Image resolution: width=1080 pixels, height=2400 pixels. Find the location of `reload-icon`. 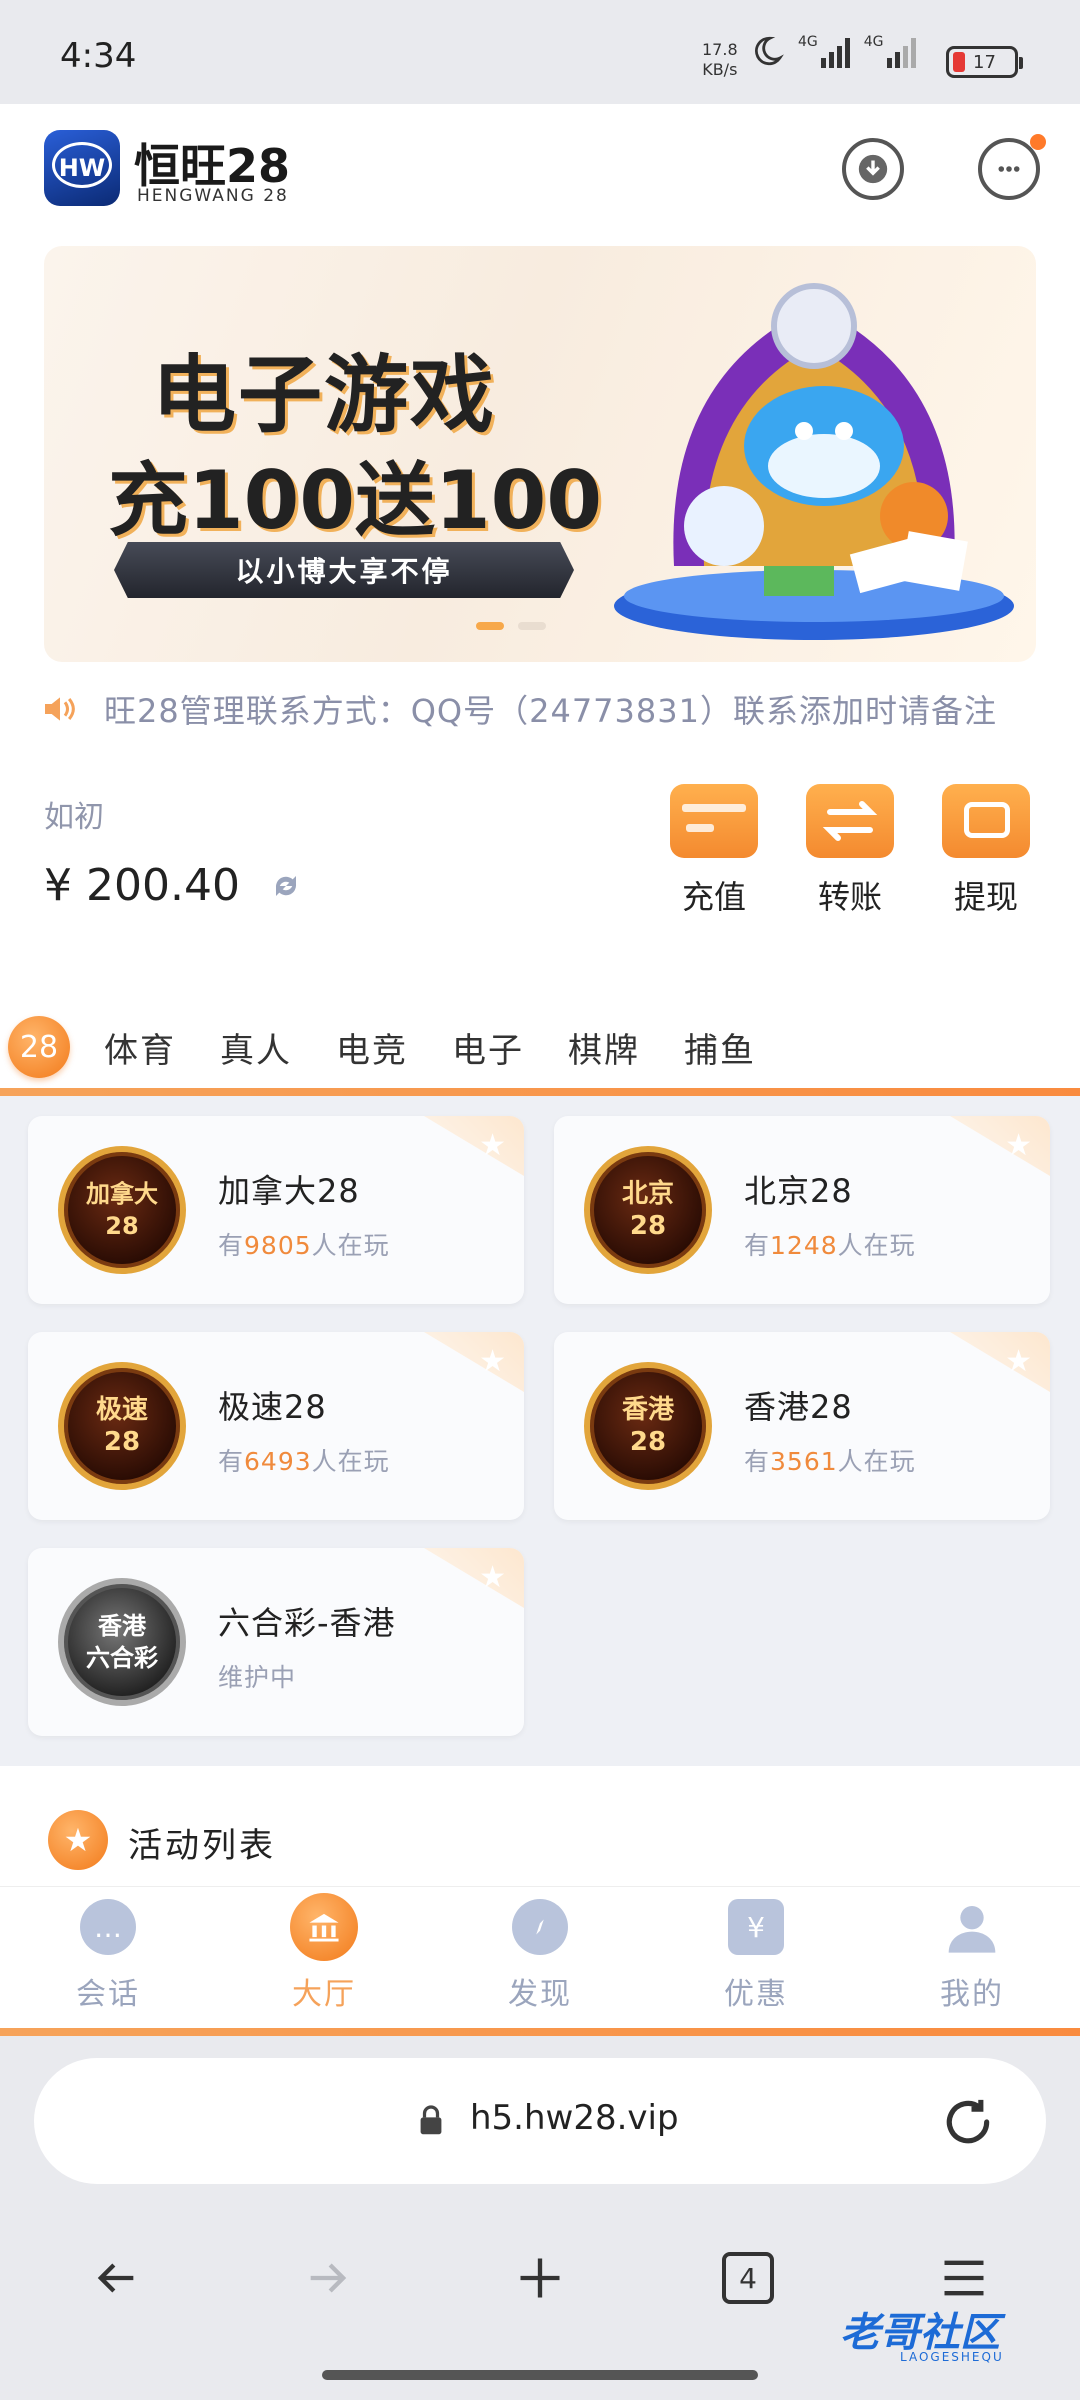

reload-icon is located at coordinates (968, 2122).